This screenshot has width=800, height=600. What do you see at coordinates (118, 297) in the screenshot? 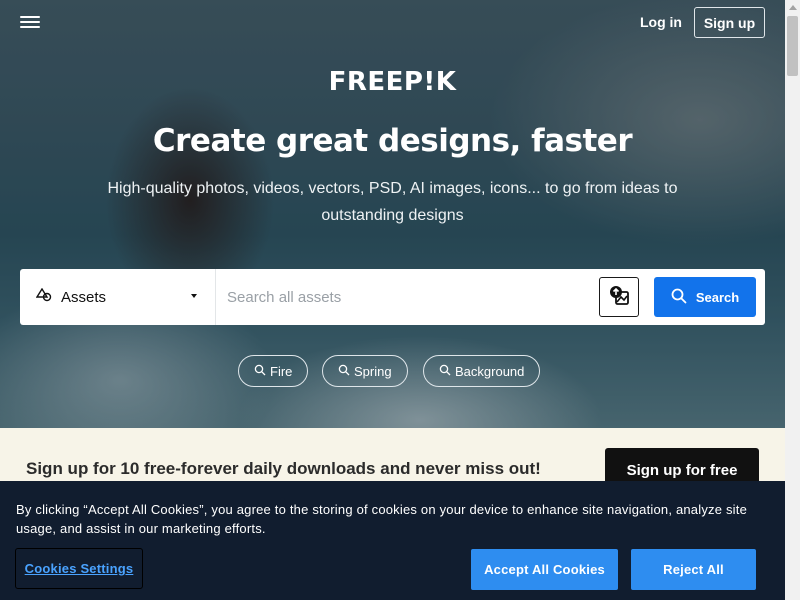
I see `asset-type-dropdown: Assets` at bounding box center [118, 297].